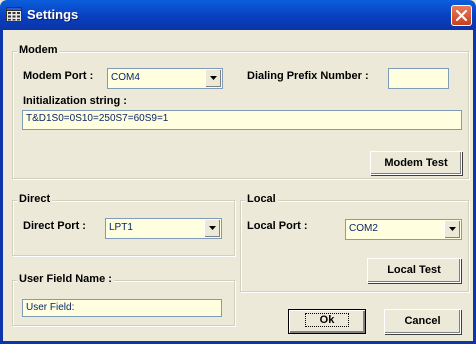 Image resolution: width=476 pixels, height=344 pixels. What do you see at coordinates (238, 15) in the screenshot?
I see `title-bar: Settings` at bounding box center [238, 15].